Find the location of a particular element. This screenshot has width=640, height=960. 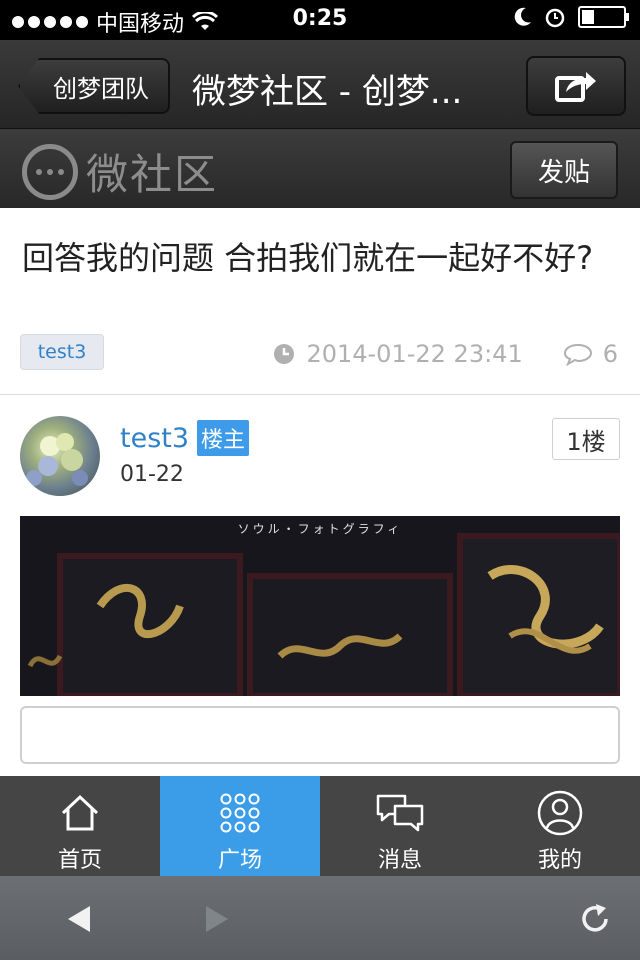

moon-icon is located at coordinates (522, 16).